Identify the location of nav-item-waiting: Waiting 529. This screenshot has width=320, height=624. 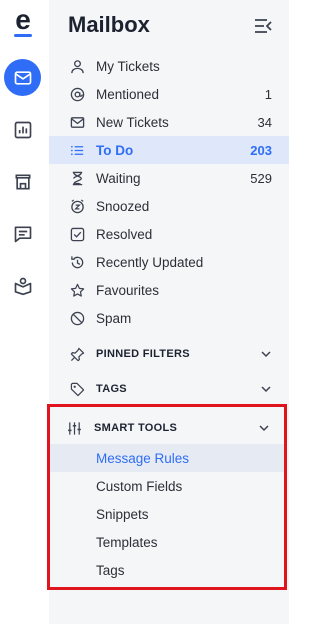
(169, 178).